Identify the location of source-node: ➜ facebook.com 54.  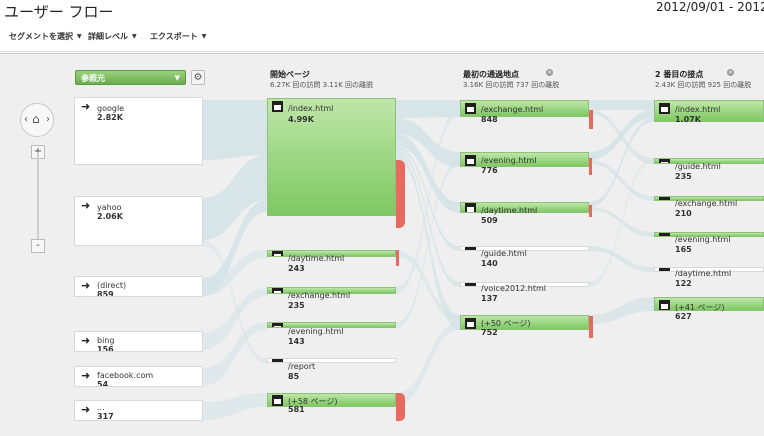
(138, 376).